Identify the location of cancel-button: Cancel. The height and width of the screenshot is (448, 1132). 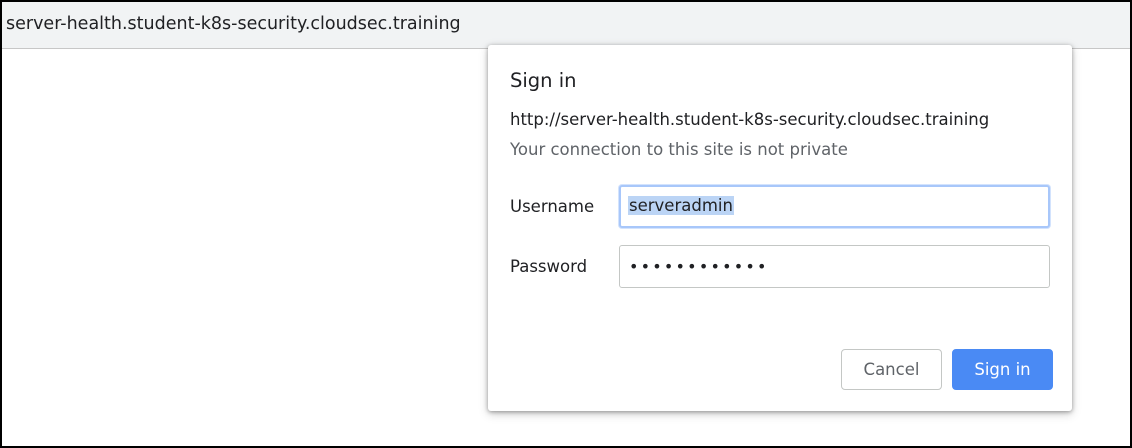
(891, 369).